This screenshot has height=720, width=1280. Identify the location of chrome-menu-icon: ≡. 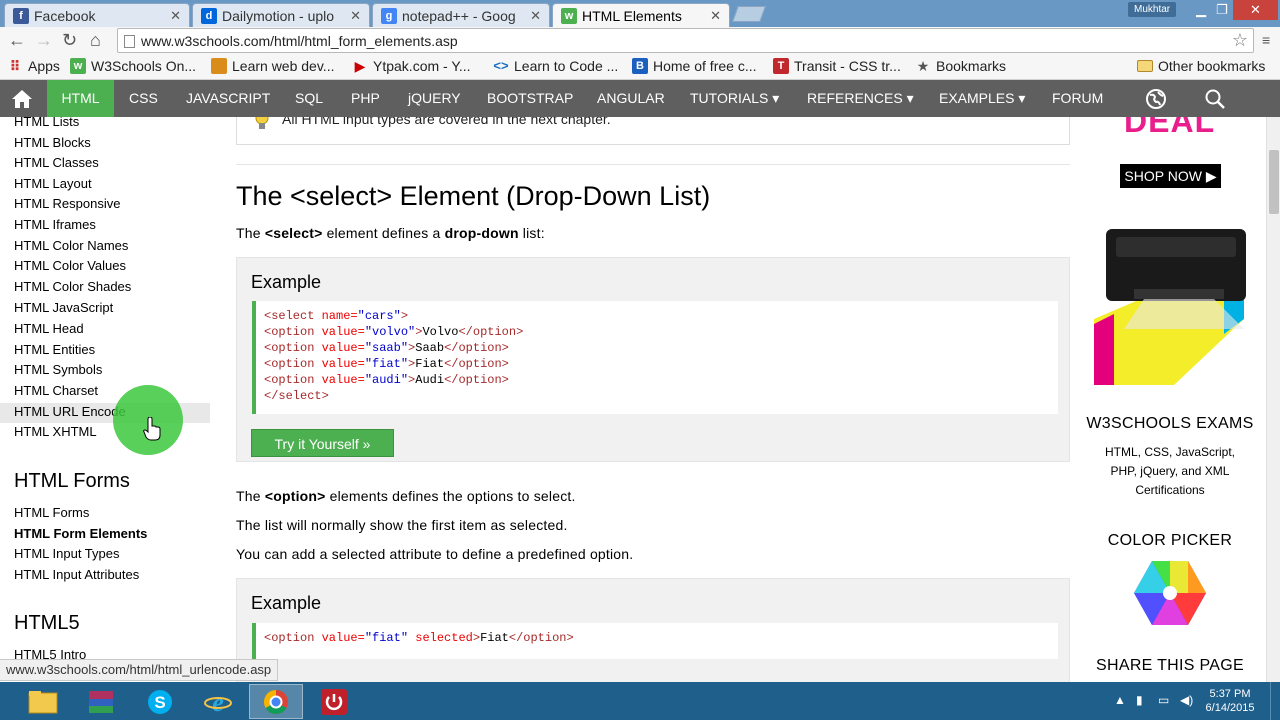
(1266, 40).